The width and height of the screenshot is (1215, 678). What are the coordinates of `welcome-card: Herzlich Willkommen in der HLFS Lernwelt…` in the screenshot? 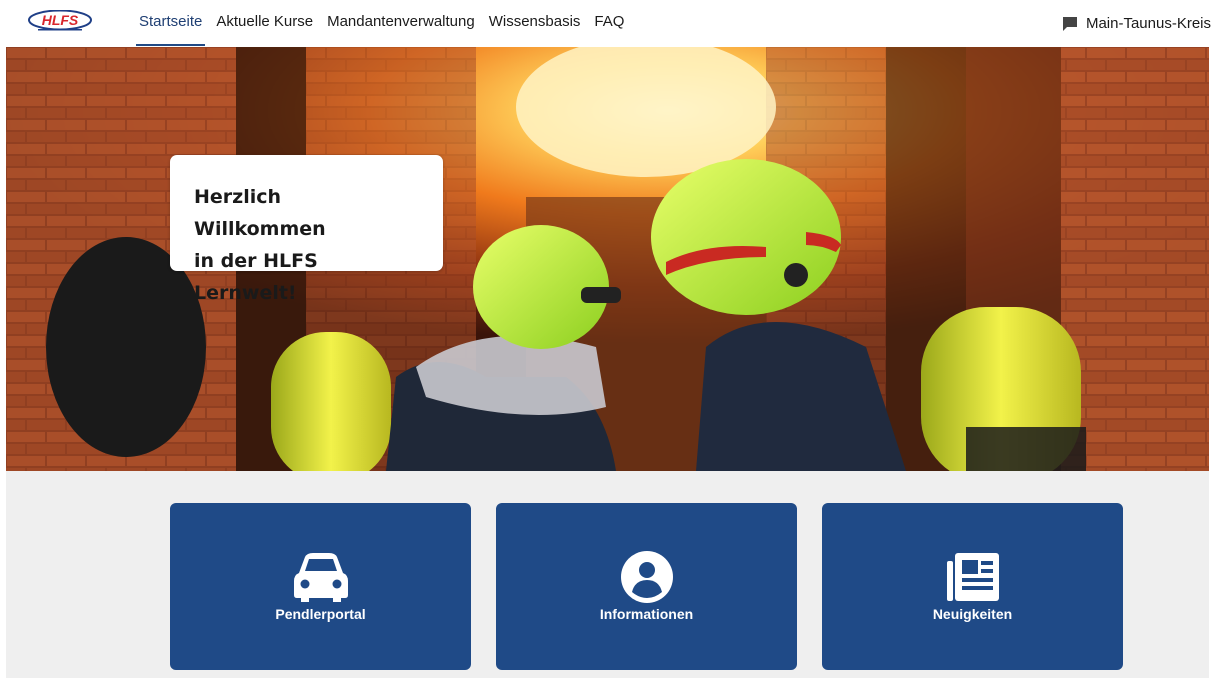 It's located at (306, 229).